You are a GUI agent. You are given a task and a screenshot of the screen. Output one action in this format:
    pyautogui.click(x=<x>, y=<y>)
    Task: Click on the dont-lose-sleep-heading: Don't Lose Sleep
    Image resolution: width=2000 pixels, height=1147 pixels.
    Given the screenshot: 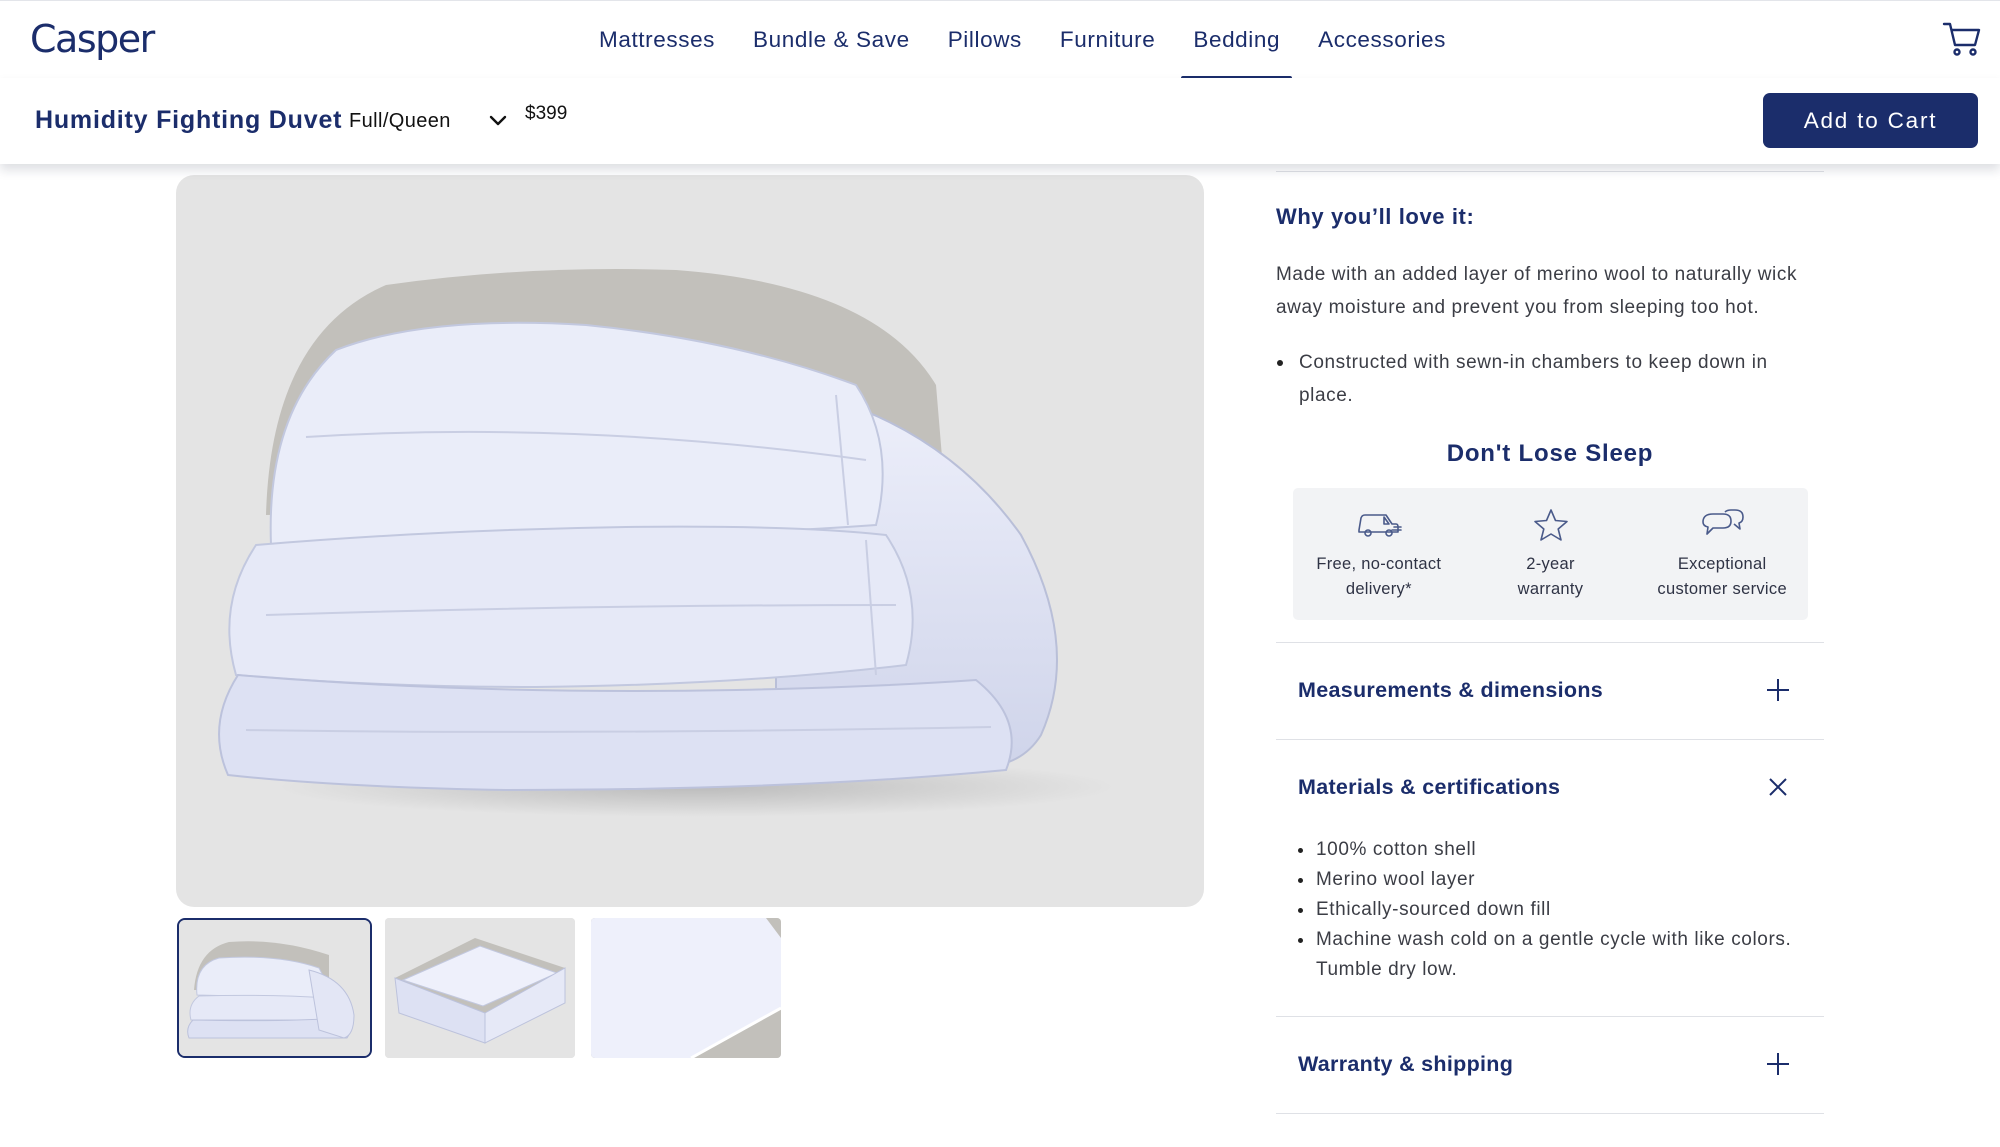 What is the action you would take?
    pyautogui.click(x=1550, y=453)
    